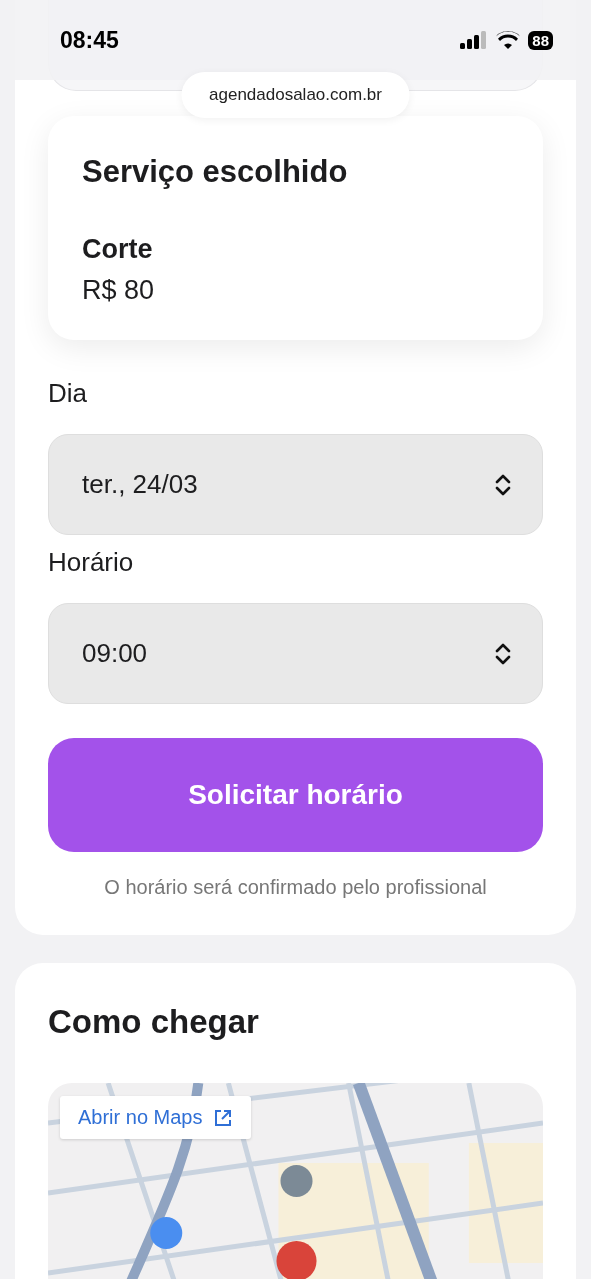 The image size is (591, 1279). Describe the element at coordinates (295, 653) in the screenshot. I see `select-field: 09:00` at that location.